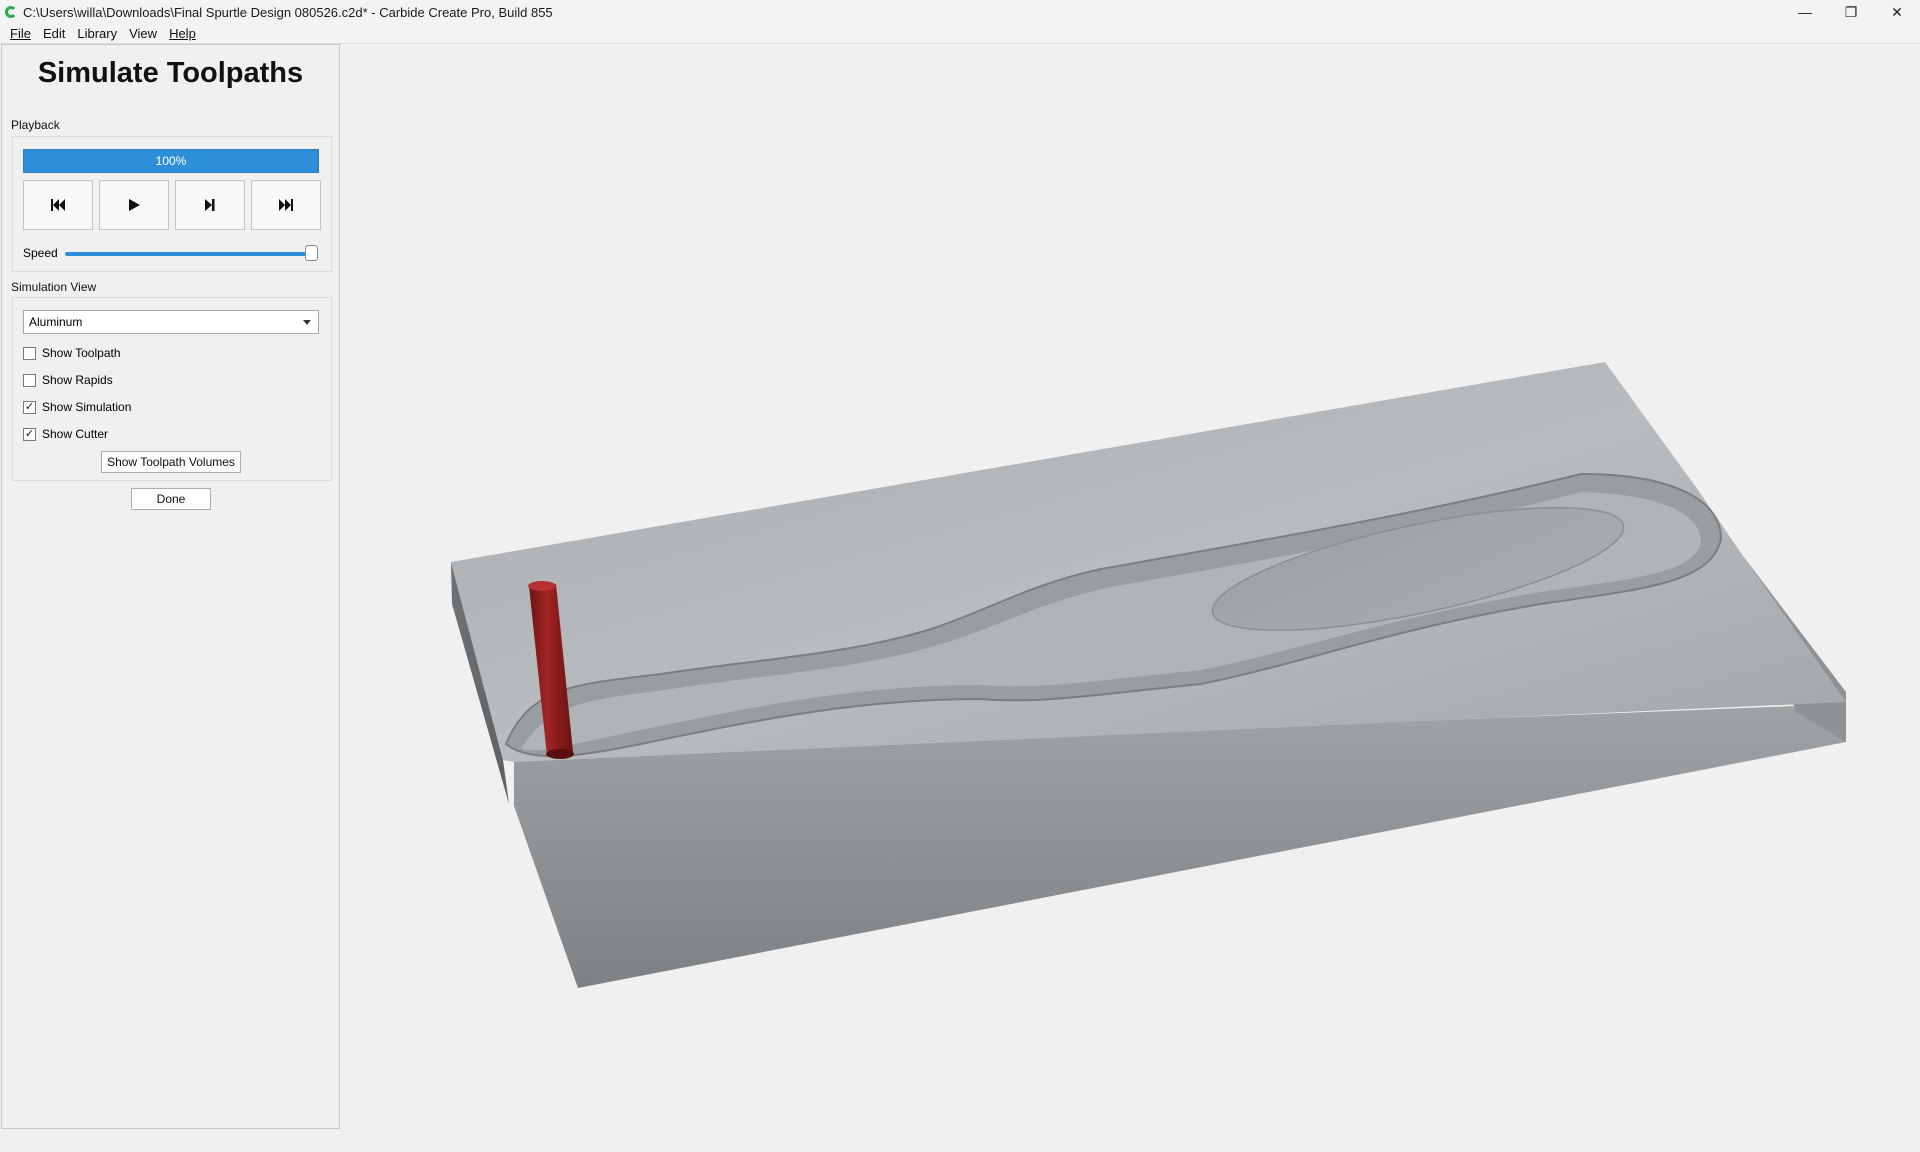 The height and width of the screenshot is (1152, 1920). What do you see at coordinates (960, 1144) in the screenshot?
I see `status-strip` at bounding box center [960, 1144].